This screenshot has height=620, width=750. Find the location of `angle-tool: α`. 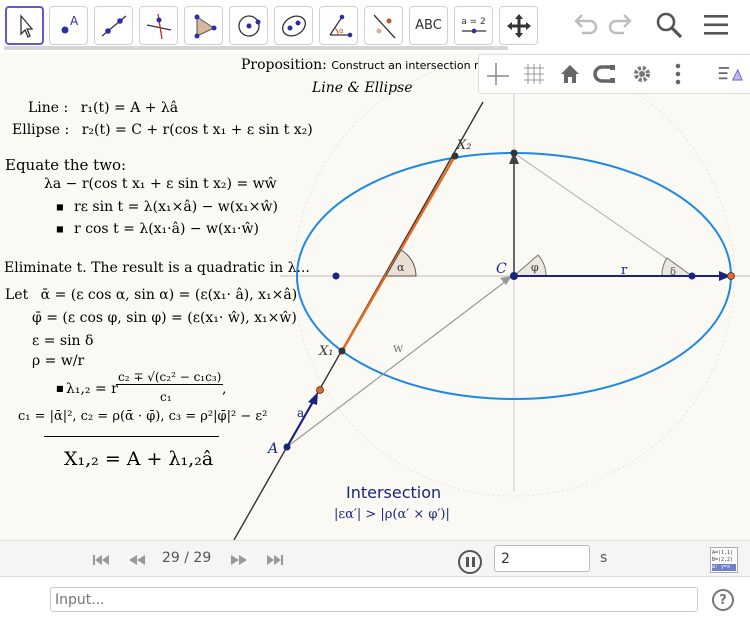

angle-tool: α is located at coordinates (338, 25).